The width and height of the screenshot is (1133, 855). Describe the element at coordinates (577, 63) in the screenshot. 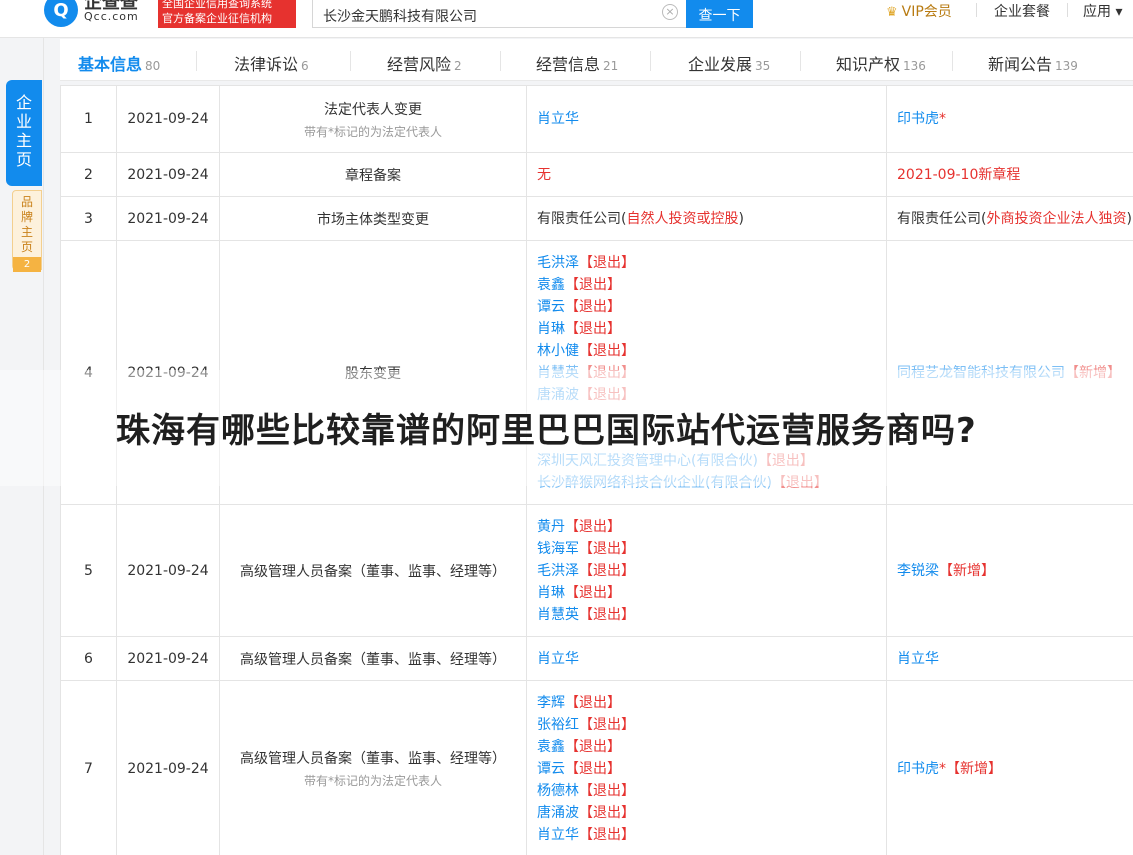

I see `tab-business-info: 经营信息 21` at that location.